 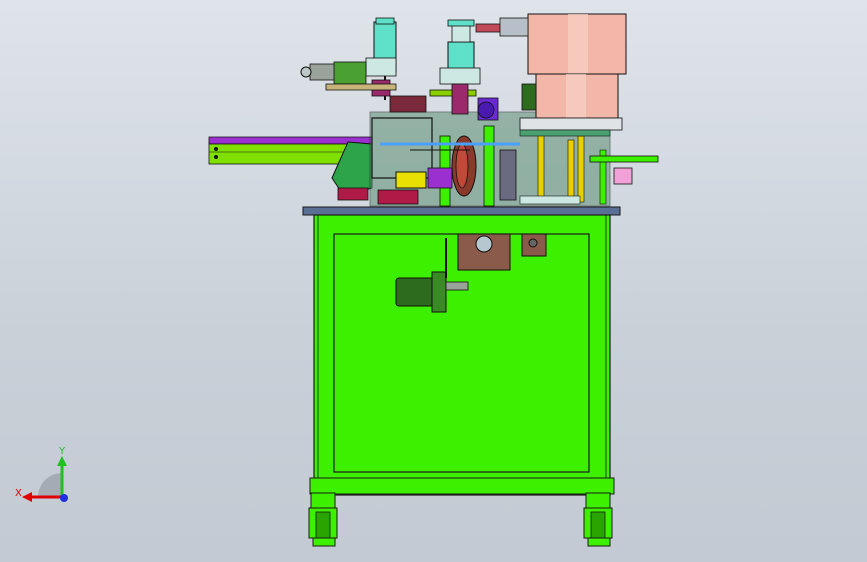 What do you see at coordinates (64, 498) in the screenshot?
I see `z-axis-dot` at bounding box center [64, 498].